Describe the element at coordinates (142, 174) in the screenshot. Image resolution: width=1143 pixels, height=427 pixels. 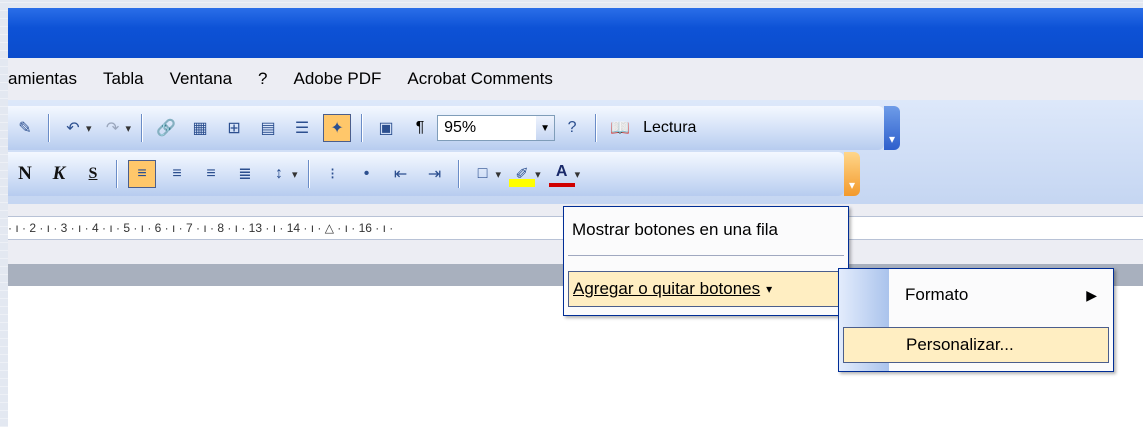
I see `align-left-icon: ≡` at that location.